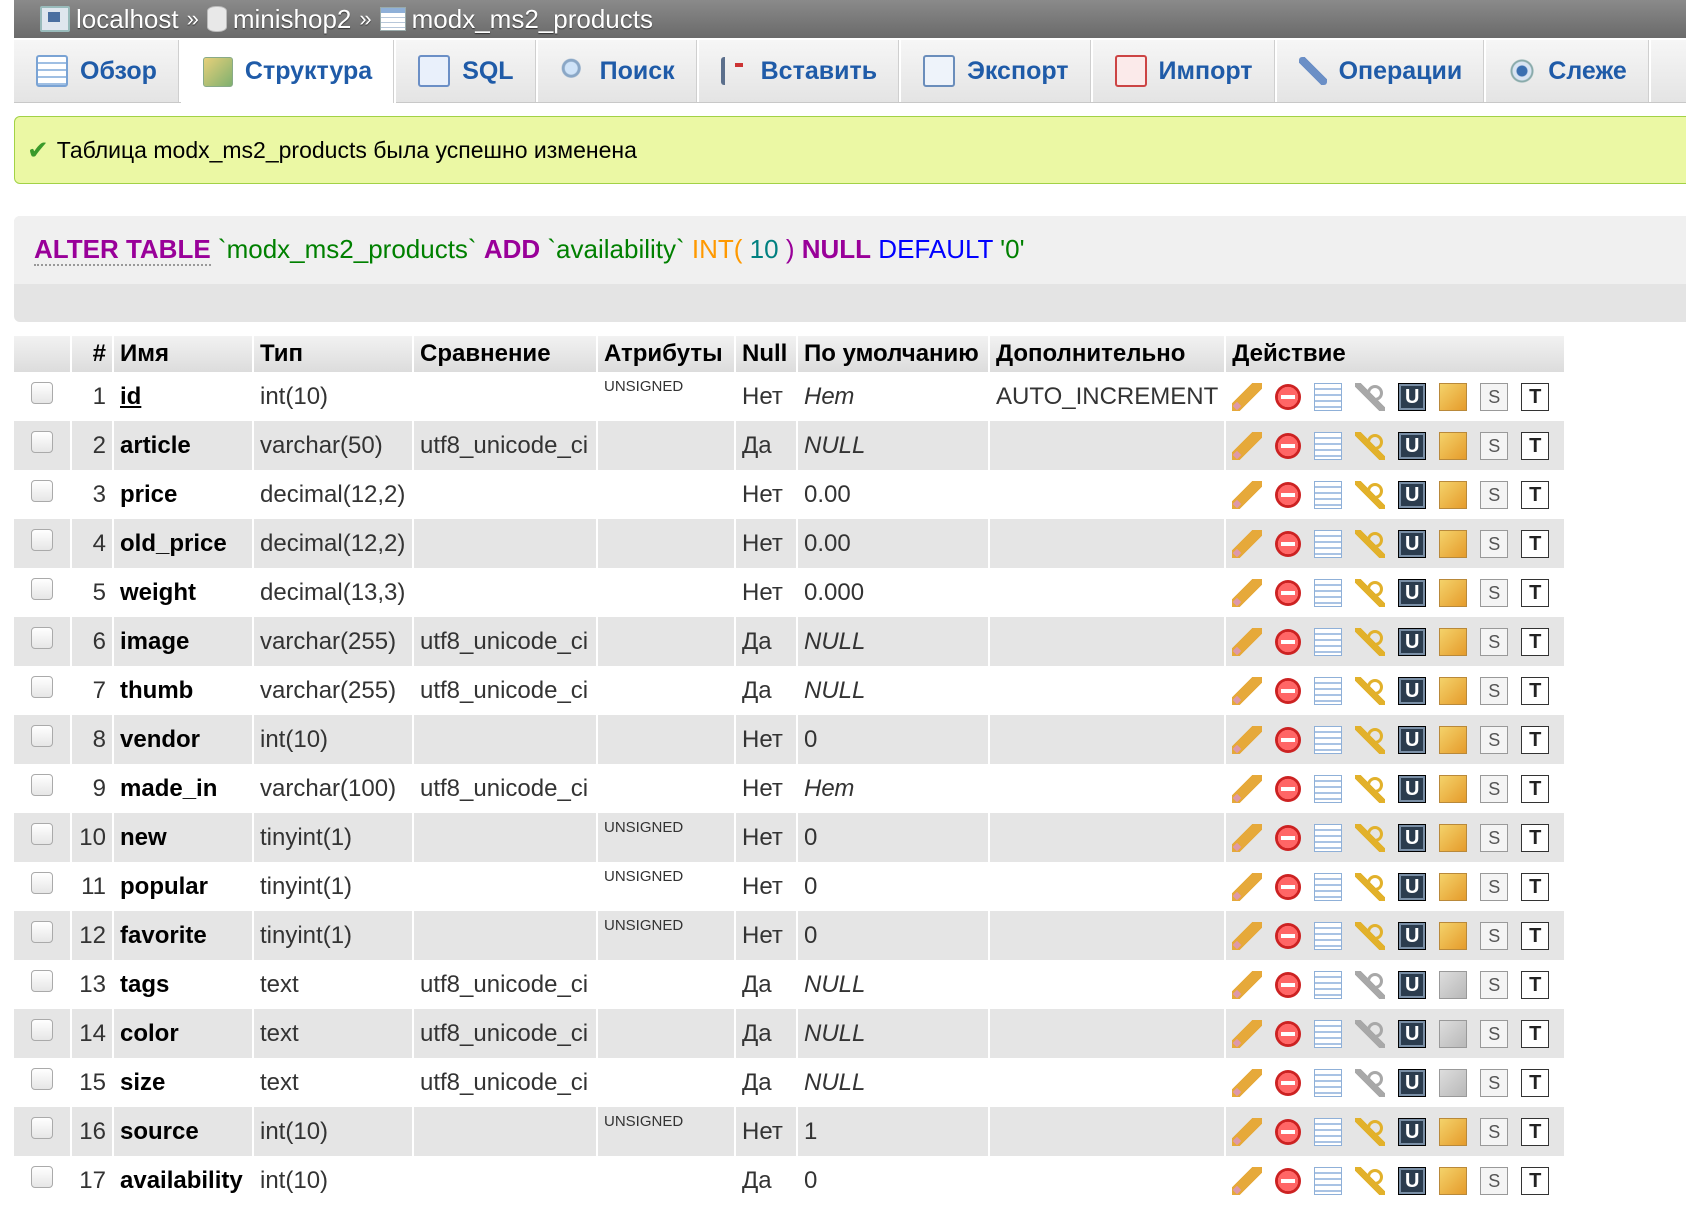 This screenshot has width=1686, height=1205. Describe the element at coordinates (1382, 71) in the screenshot. I see `tab-operations: Операции` at that location.